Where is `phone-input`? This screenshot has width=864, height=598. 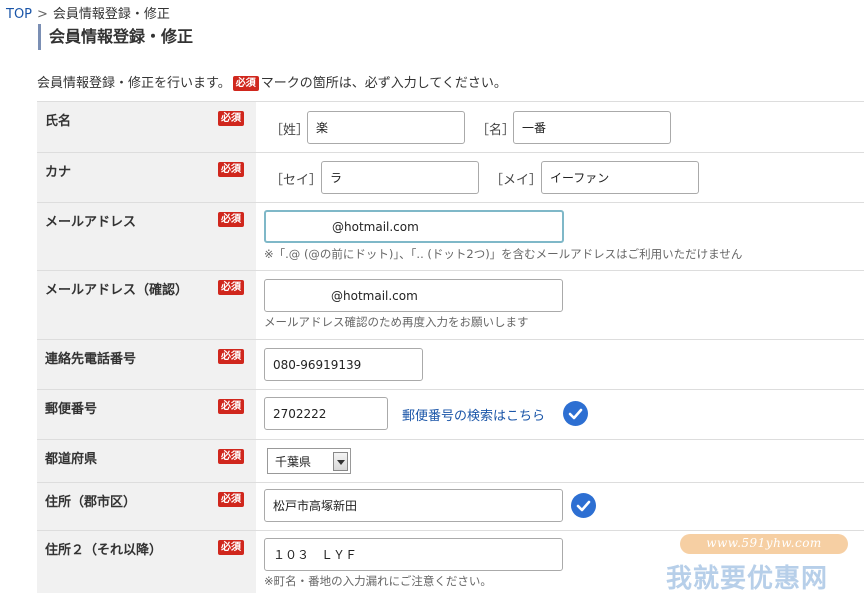 phone-input is located at coordinates (343, 364).